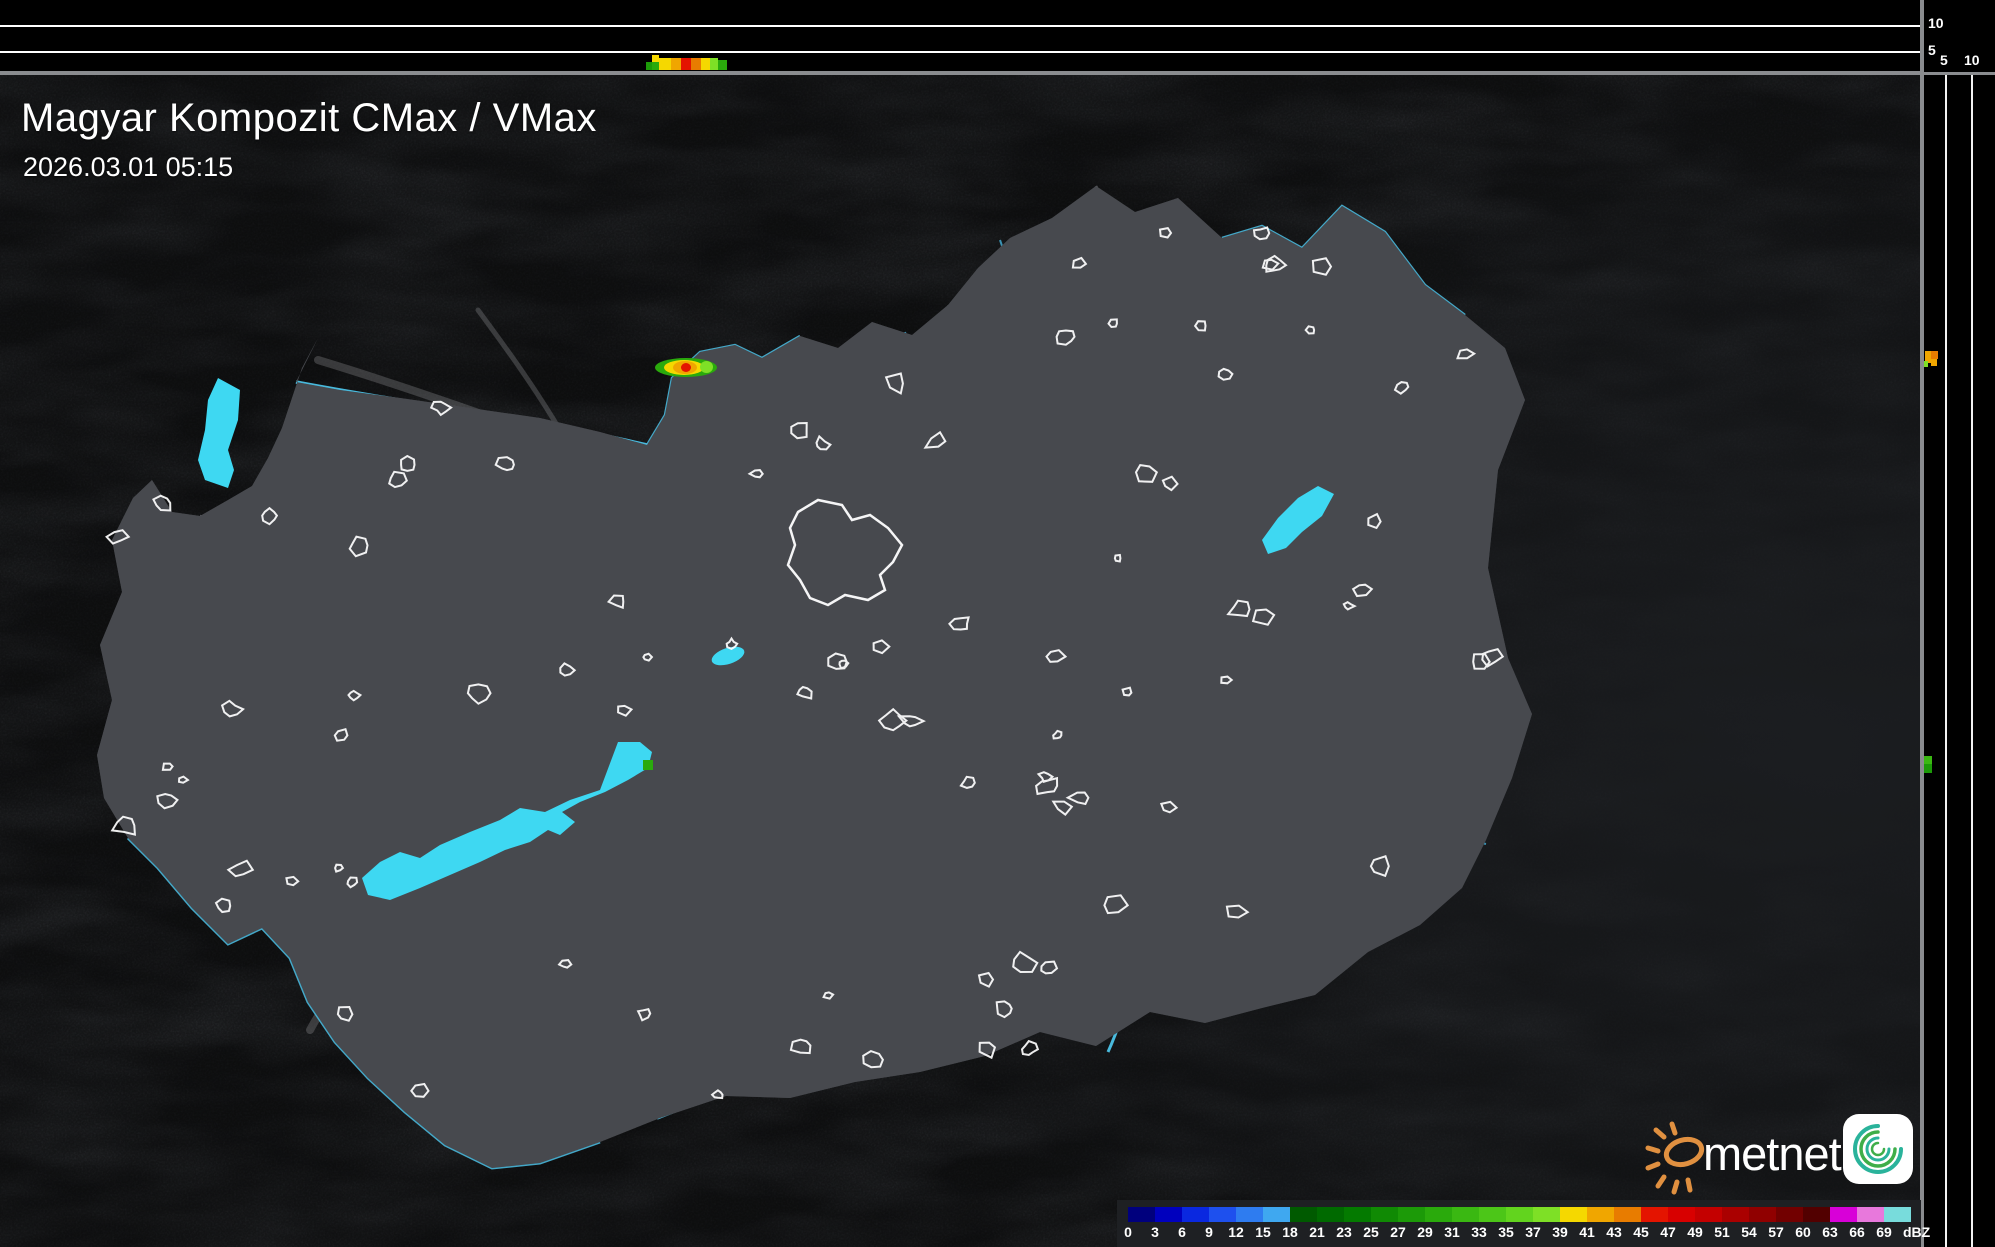 This screenshot has width=1995, height=1247. I want to click on swirl-icon, so click(1878, 1149).